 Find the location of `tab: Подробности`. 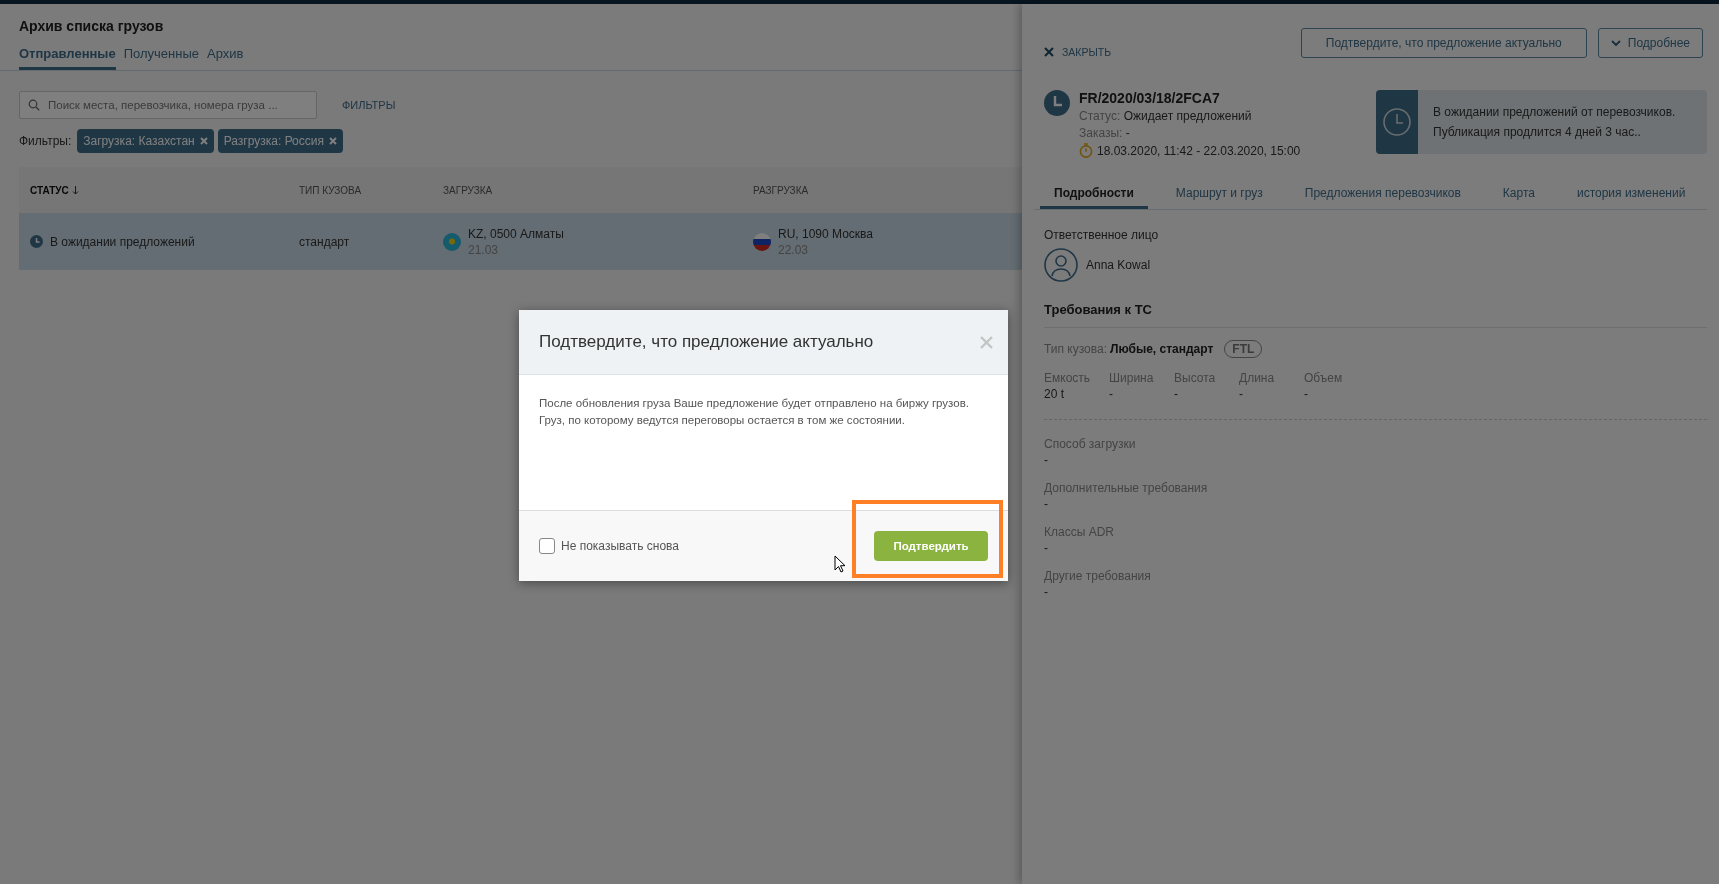

tab: Подробности is located at coordinates (1094, 194).